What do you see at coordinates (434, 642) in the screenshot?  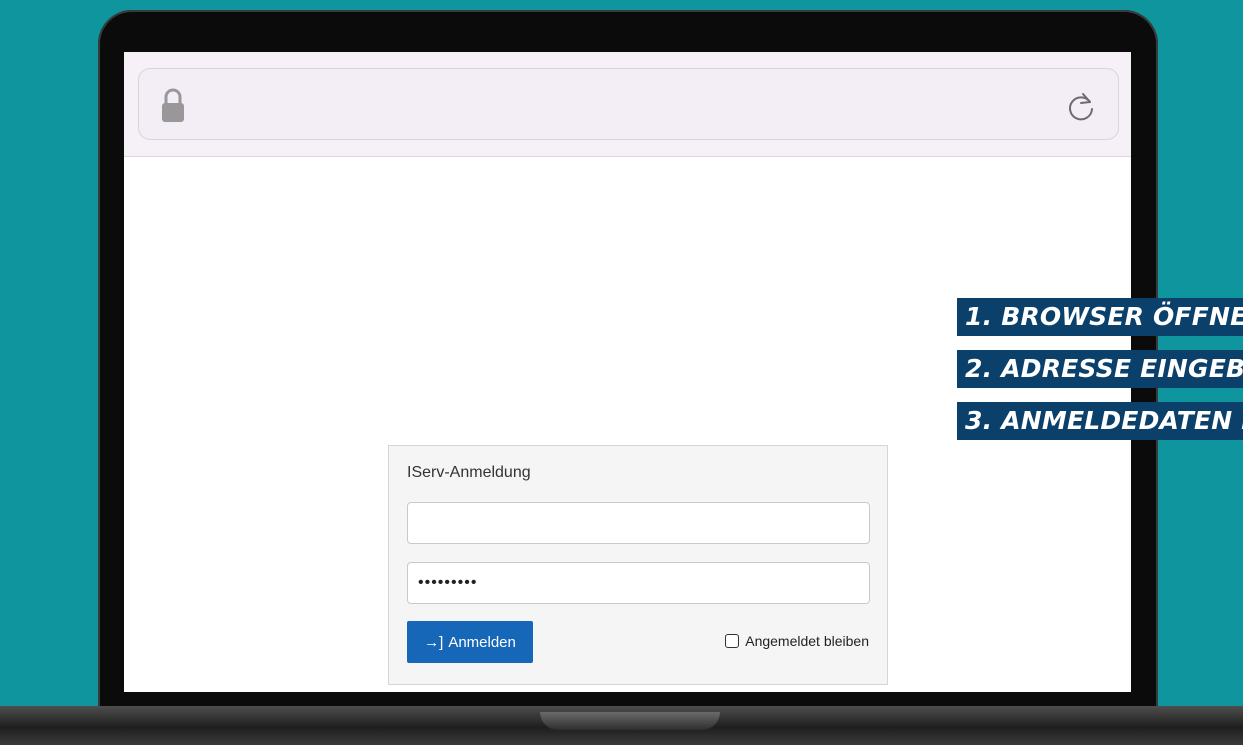 I see `login-arrow-icon: →]` at bounding box center [434, 642].